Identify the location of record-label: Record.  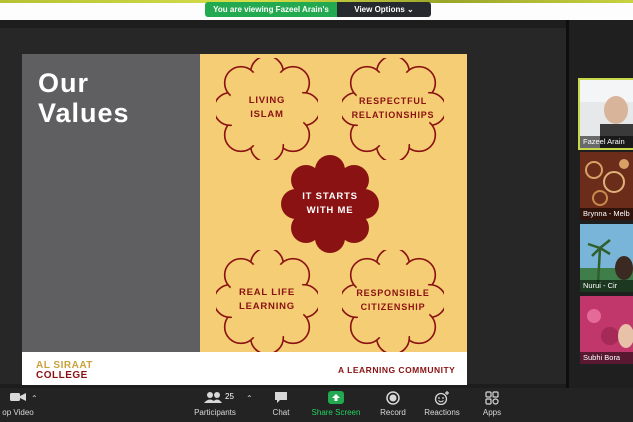
(393, 412).